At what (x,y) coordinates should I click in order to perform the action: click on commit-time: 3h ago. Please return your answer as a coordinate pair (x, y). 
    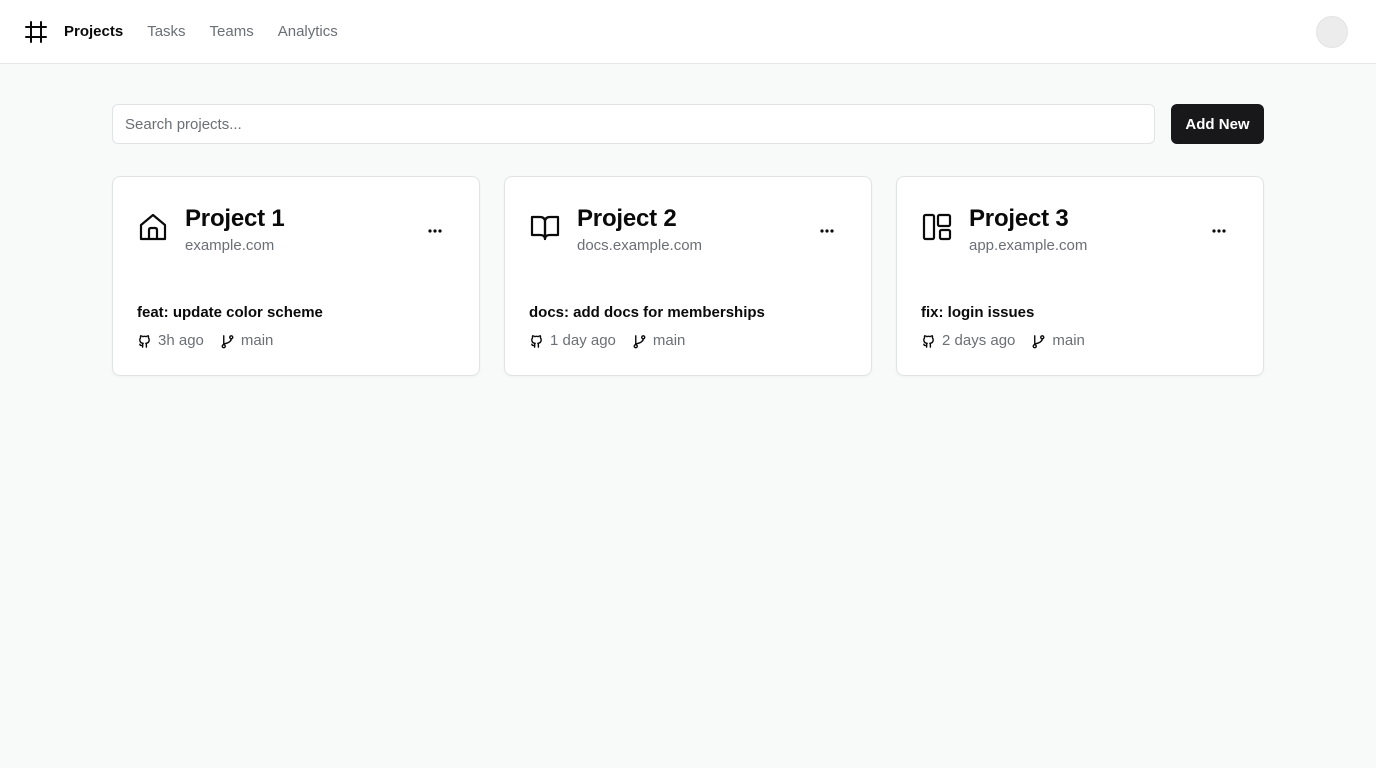
    Looking at the image, I should click on (170, 341).